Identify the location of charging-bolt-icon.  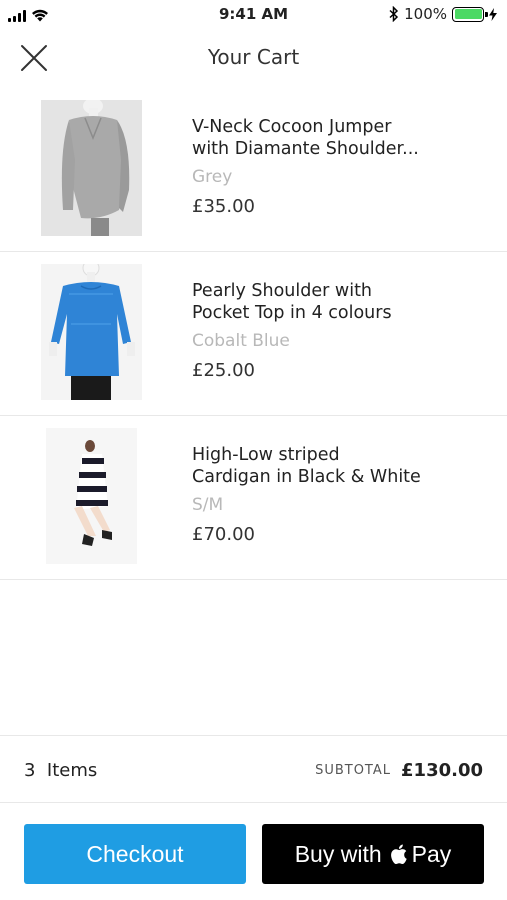
(493, 14).